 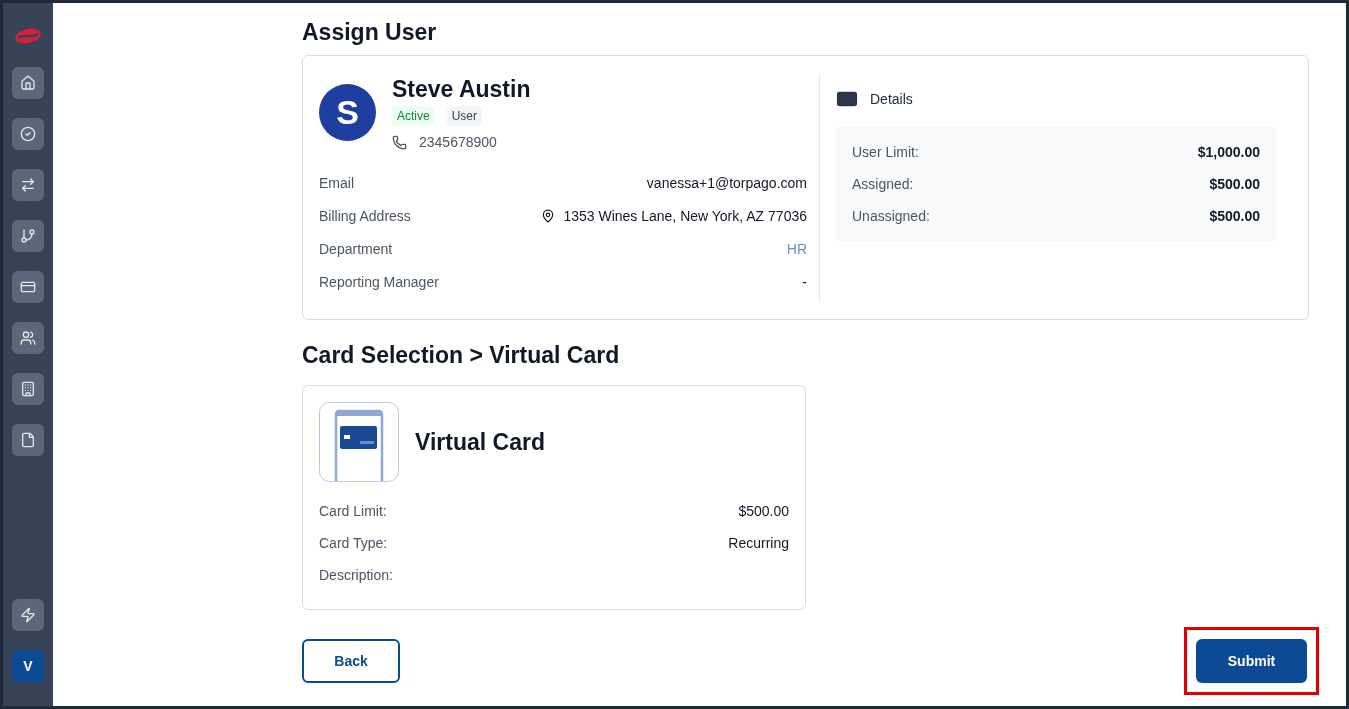 What do you see at coordinates (804, 282) in the screenshot?
I see `field-value: -` at bounding box center [804, 282].